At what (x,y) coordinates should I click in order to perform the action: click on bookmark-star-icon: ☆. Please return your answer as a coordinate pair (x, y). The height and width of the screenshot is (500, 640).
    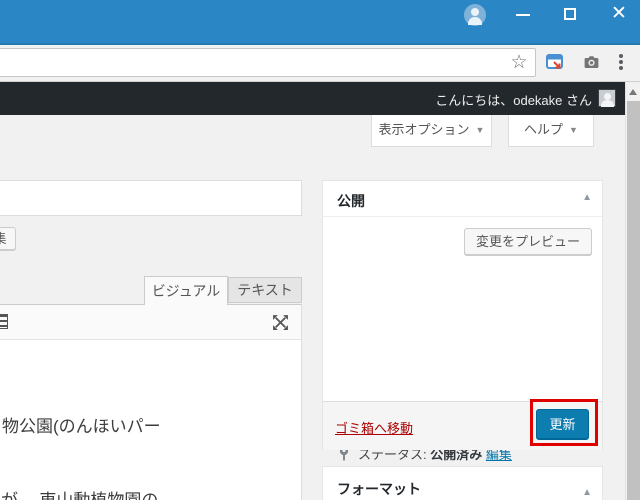
    Looking at the image, I should click on (519, 63).